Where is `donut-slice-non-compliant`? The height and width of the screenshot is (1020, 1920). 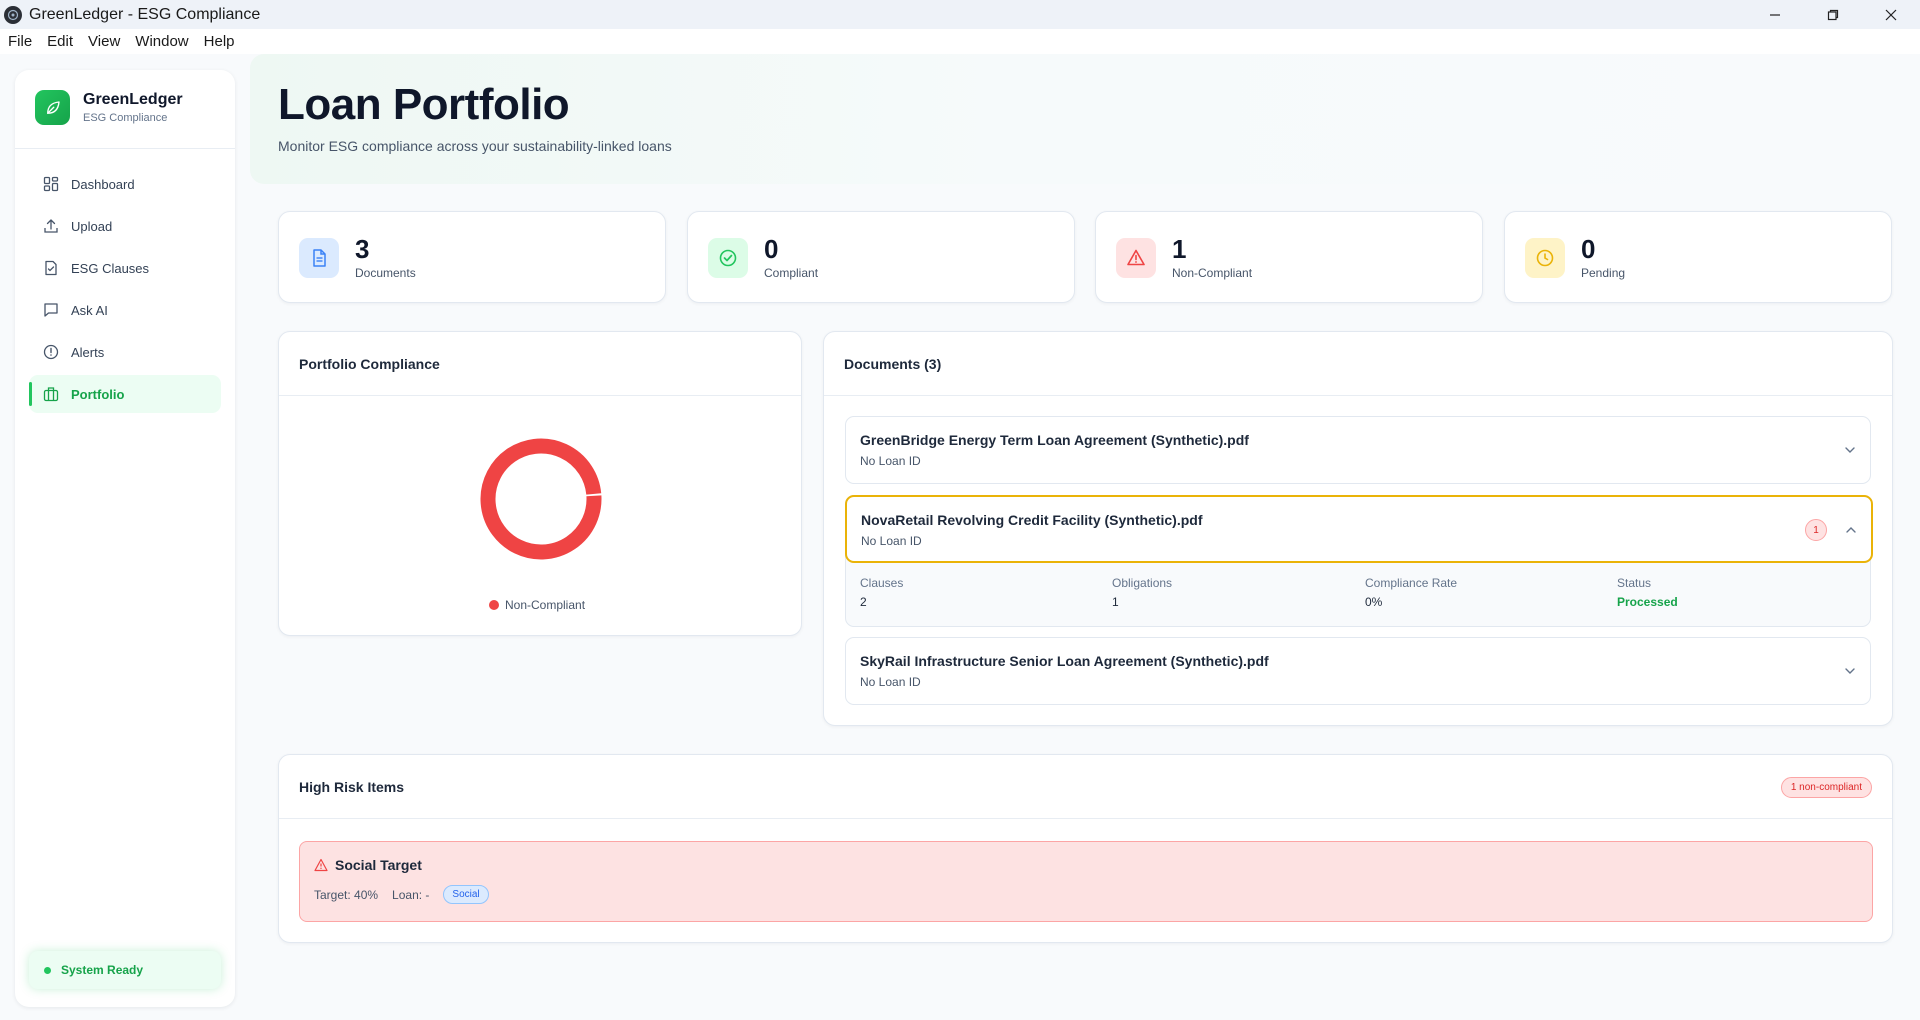
donut-slice-non-compliant is located at coordinates (541, 499).